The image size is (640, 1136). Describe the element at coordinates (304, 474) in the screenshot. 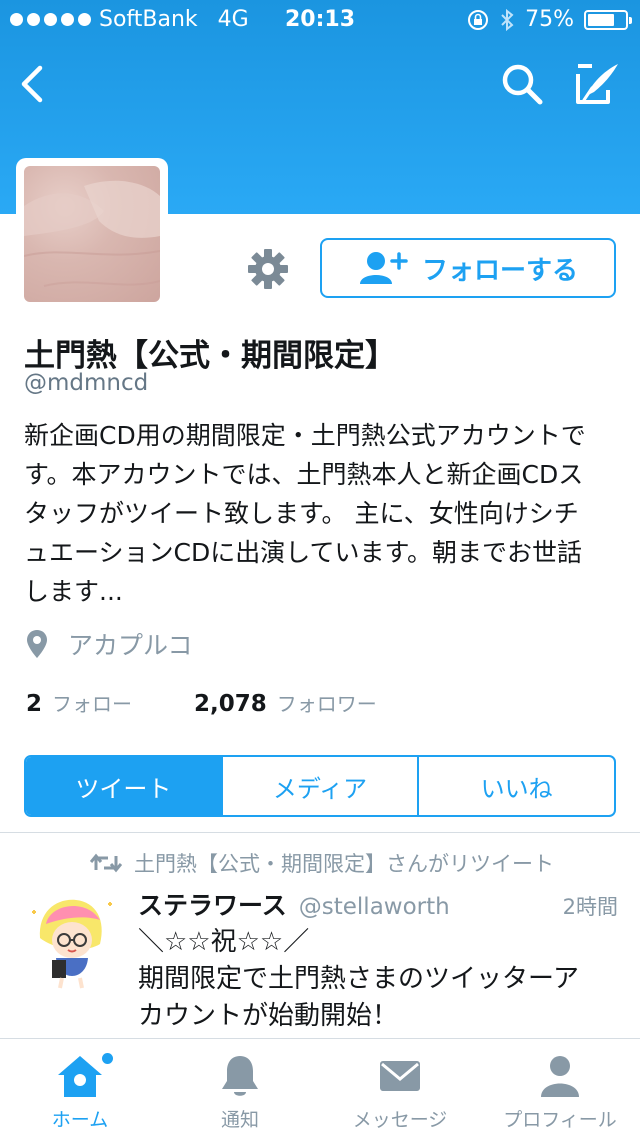

I see `bio-line: す。本アカウントでは、土門熱本人と新企画CDス` at that location.